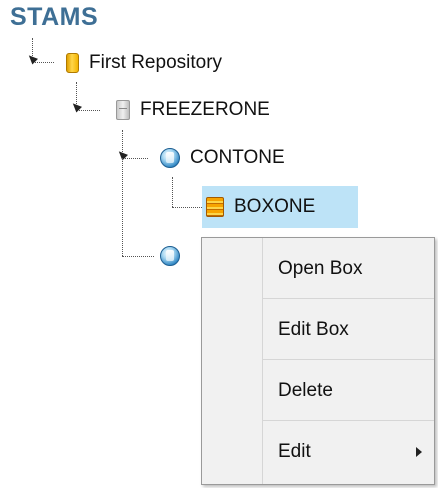 The width and height of the screenshot is (438, 488). I want to click on menu-item-label: Edit Box, so click(313, 329).